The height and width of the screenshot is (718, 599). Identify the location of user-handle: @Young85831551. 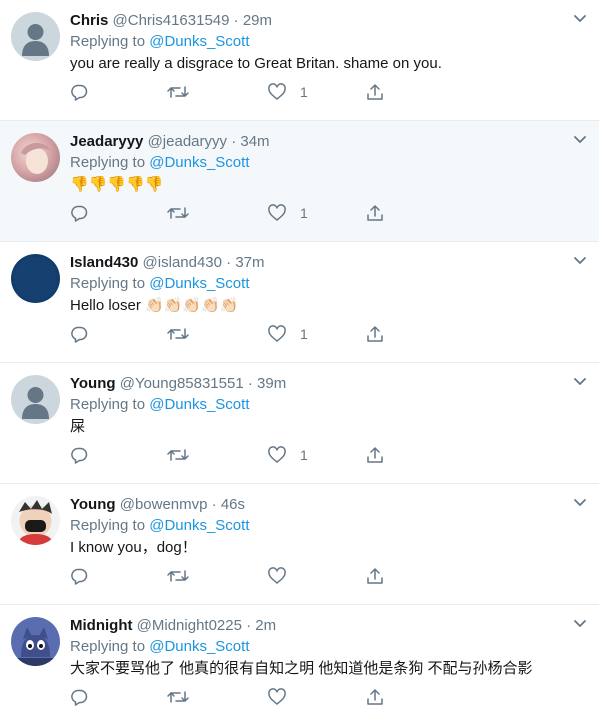
(182, 383).